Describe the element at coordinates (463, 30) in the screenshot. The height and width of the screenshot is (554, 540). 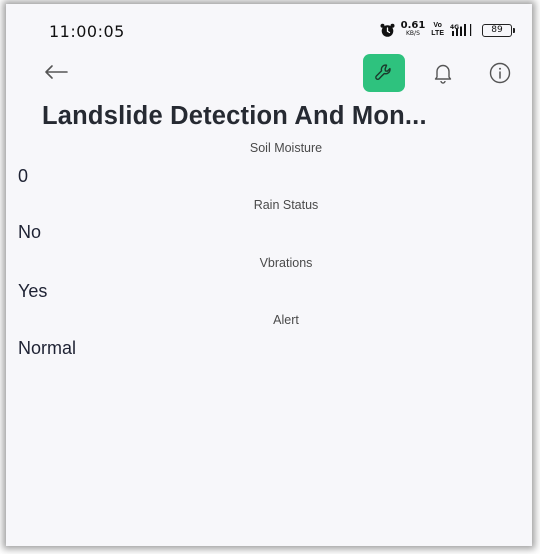
I see `signal-icon: 4G` at that location.